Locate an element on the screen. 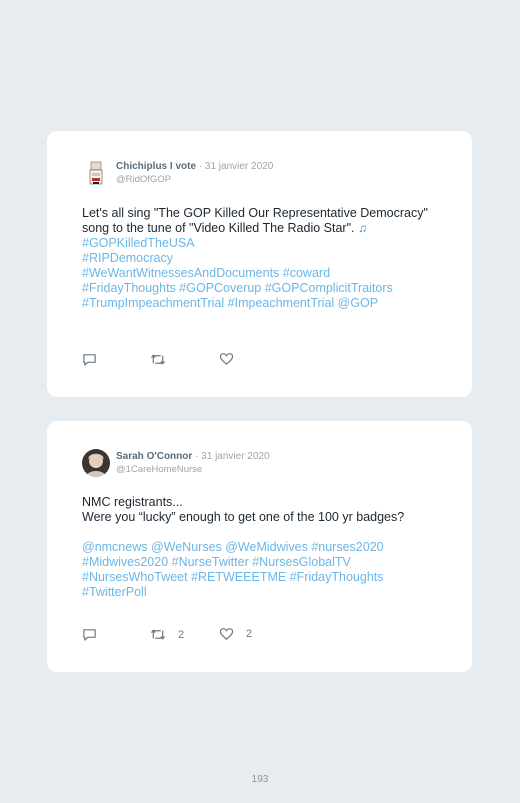 The image size is (520, 803). retweet-button is located at coordinates (158, 359).